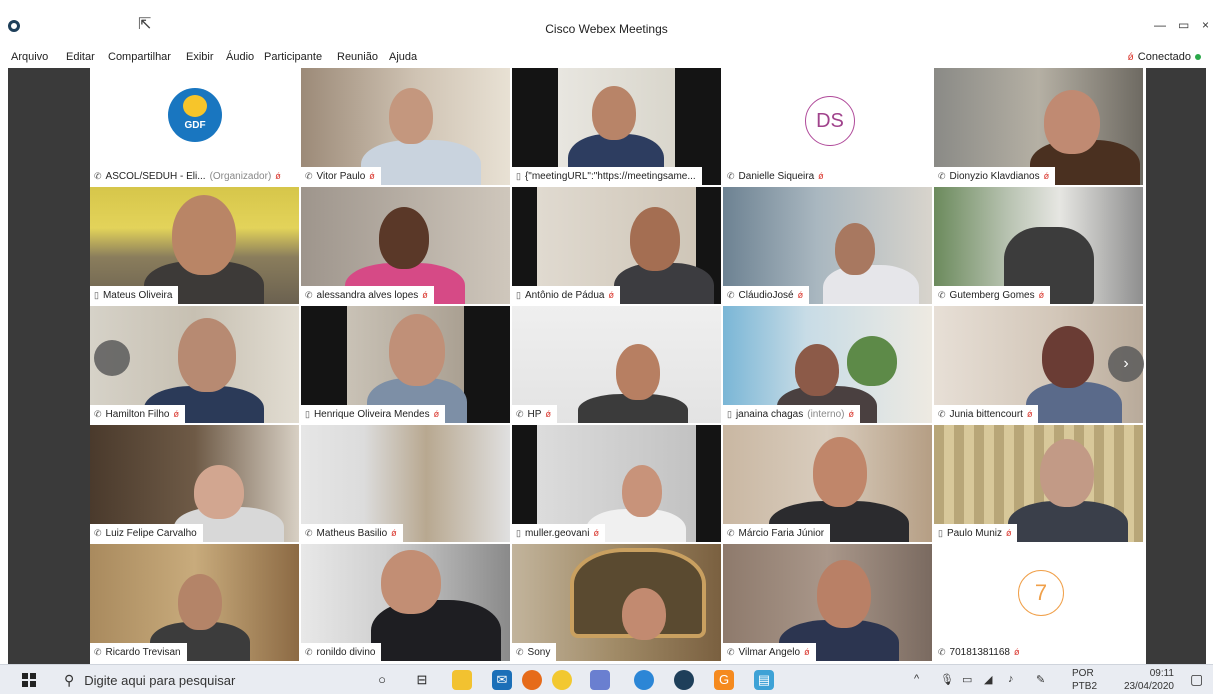  What do you see at coordinates (382, 680) in the screenshot?
I see `cortana-icon: ○` at bounding box center [382, 680].